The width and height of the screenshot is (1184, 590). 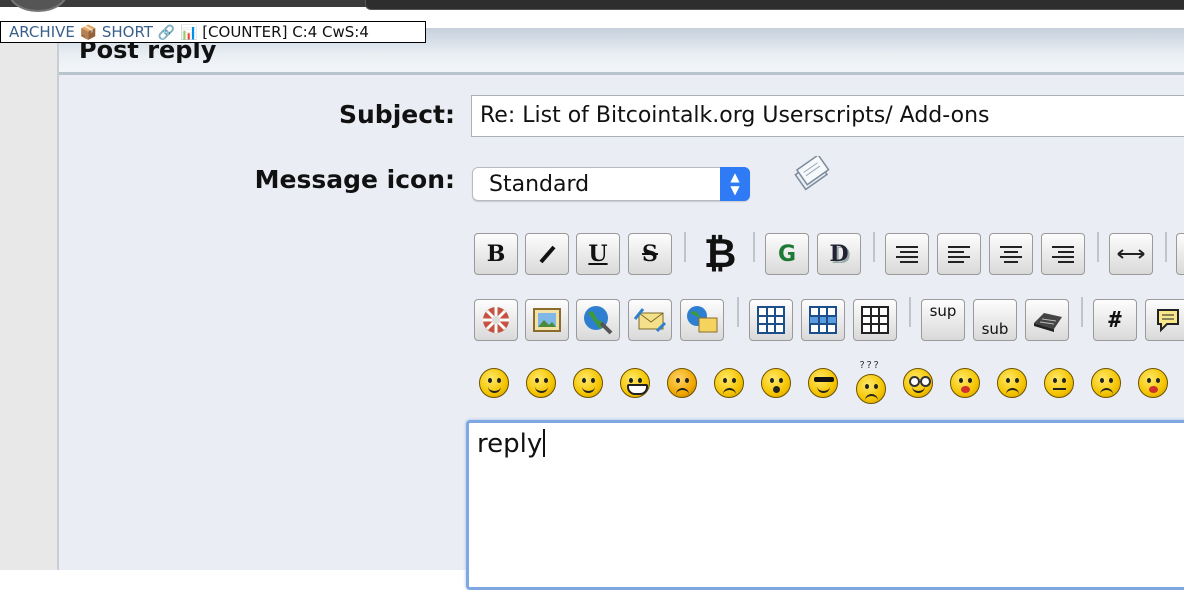 What do you see at coordinates (774, 5) in the screenshot?
I see `browser-tab-strip` at bounding box center [774, 5].